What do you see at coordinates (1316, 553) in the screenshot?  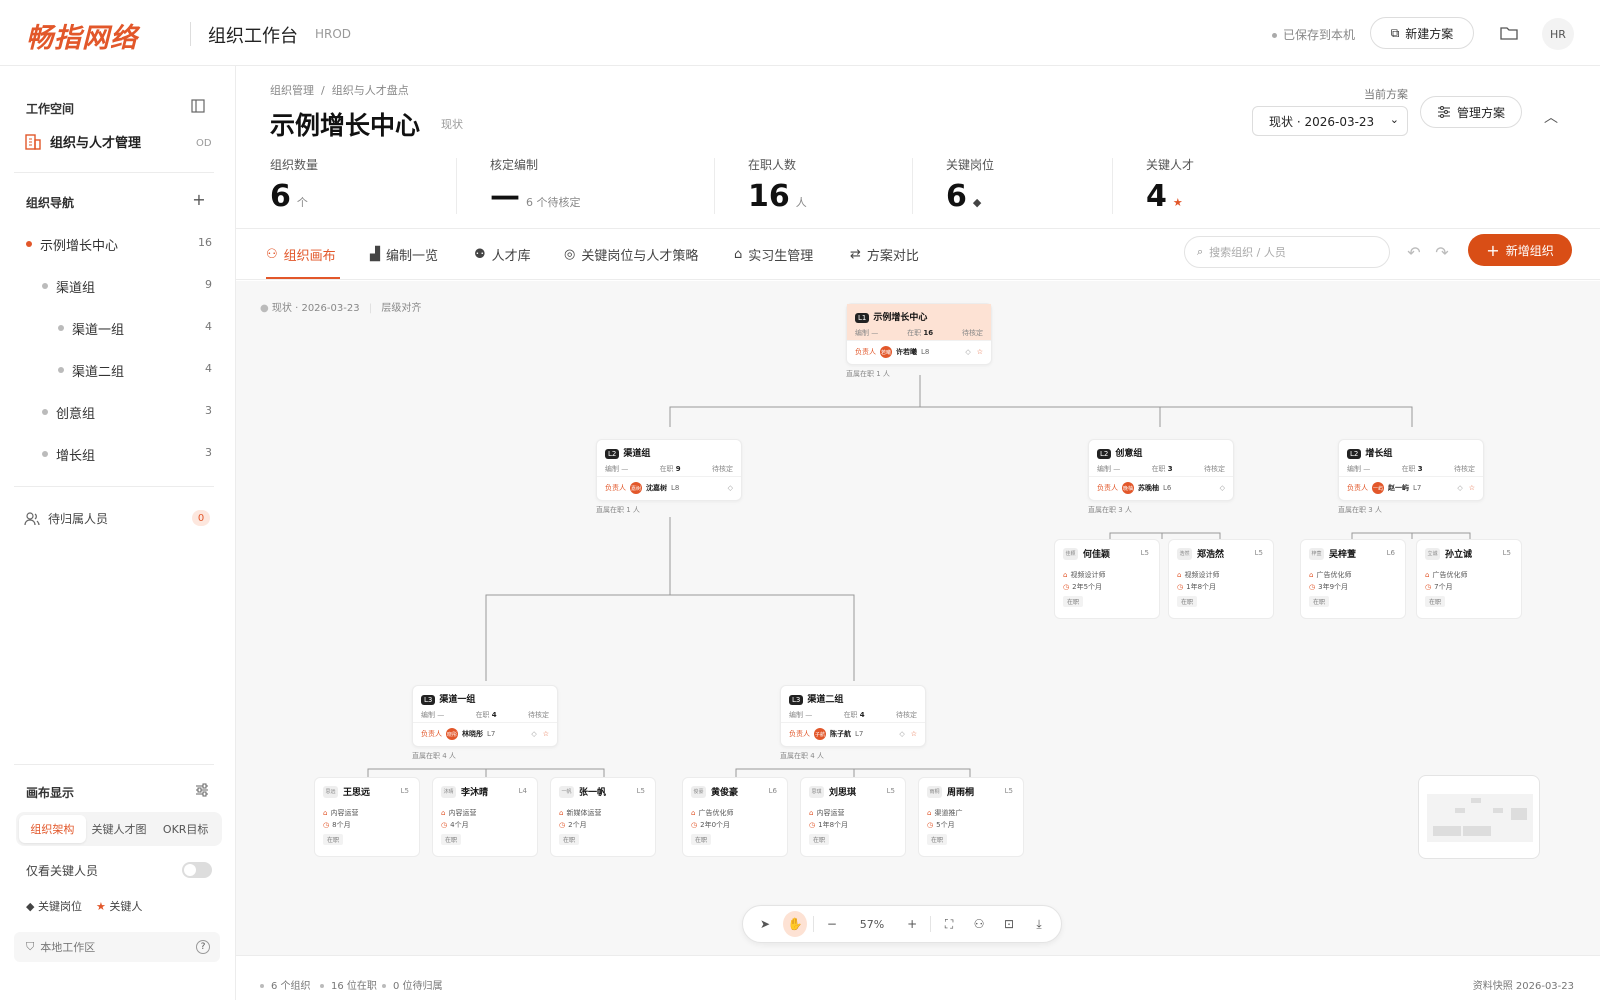 I see `person-avatar: 梓萱` at bounding box center [1316, 553].